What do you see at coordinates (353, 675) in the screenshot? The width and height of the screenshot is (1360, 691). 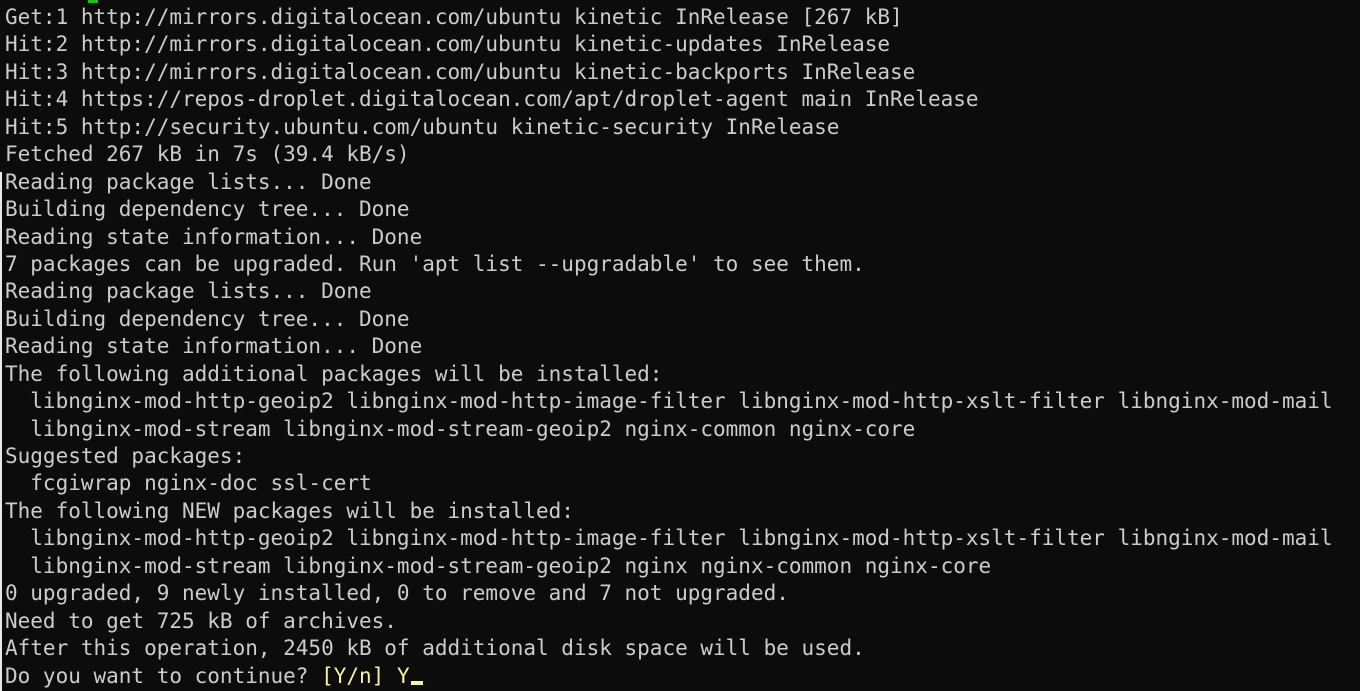 I see `prompt-options: [Y/n]` at bounding box center [353, 675].